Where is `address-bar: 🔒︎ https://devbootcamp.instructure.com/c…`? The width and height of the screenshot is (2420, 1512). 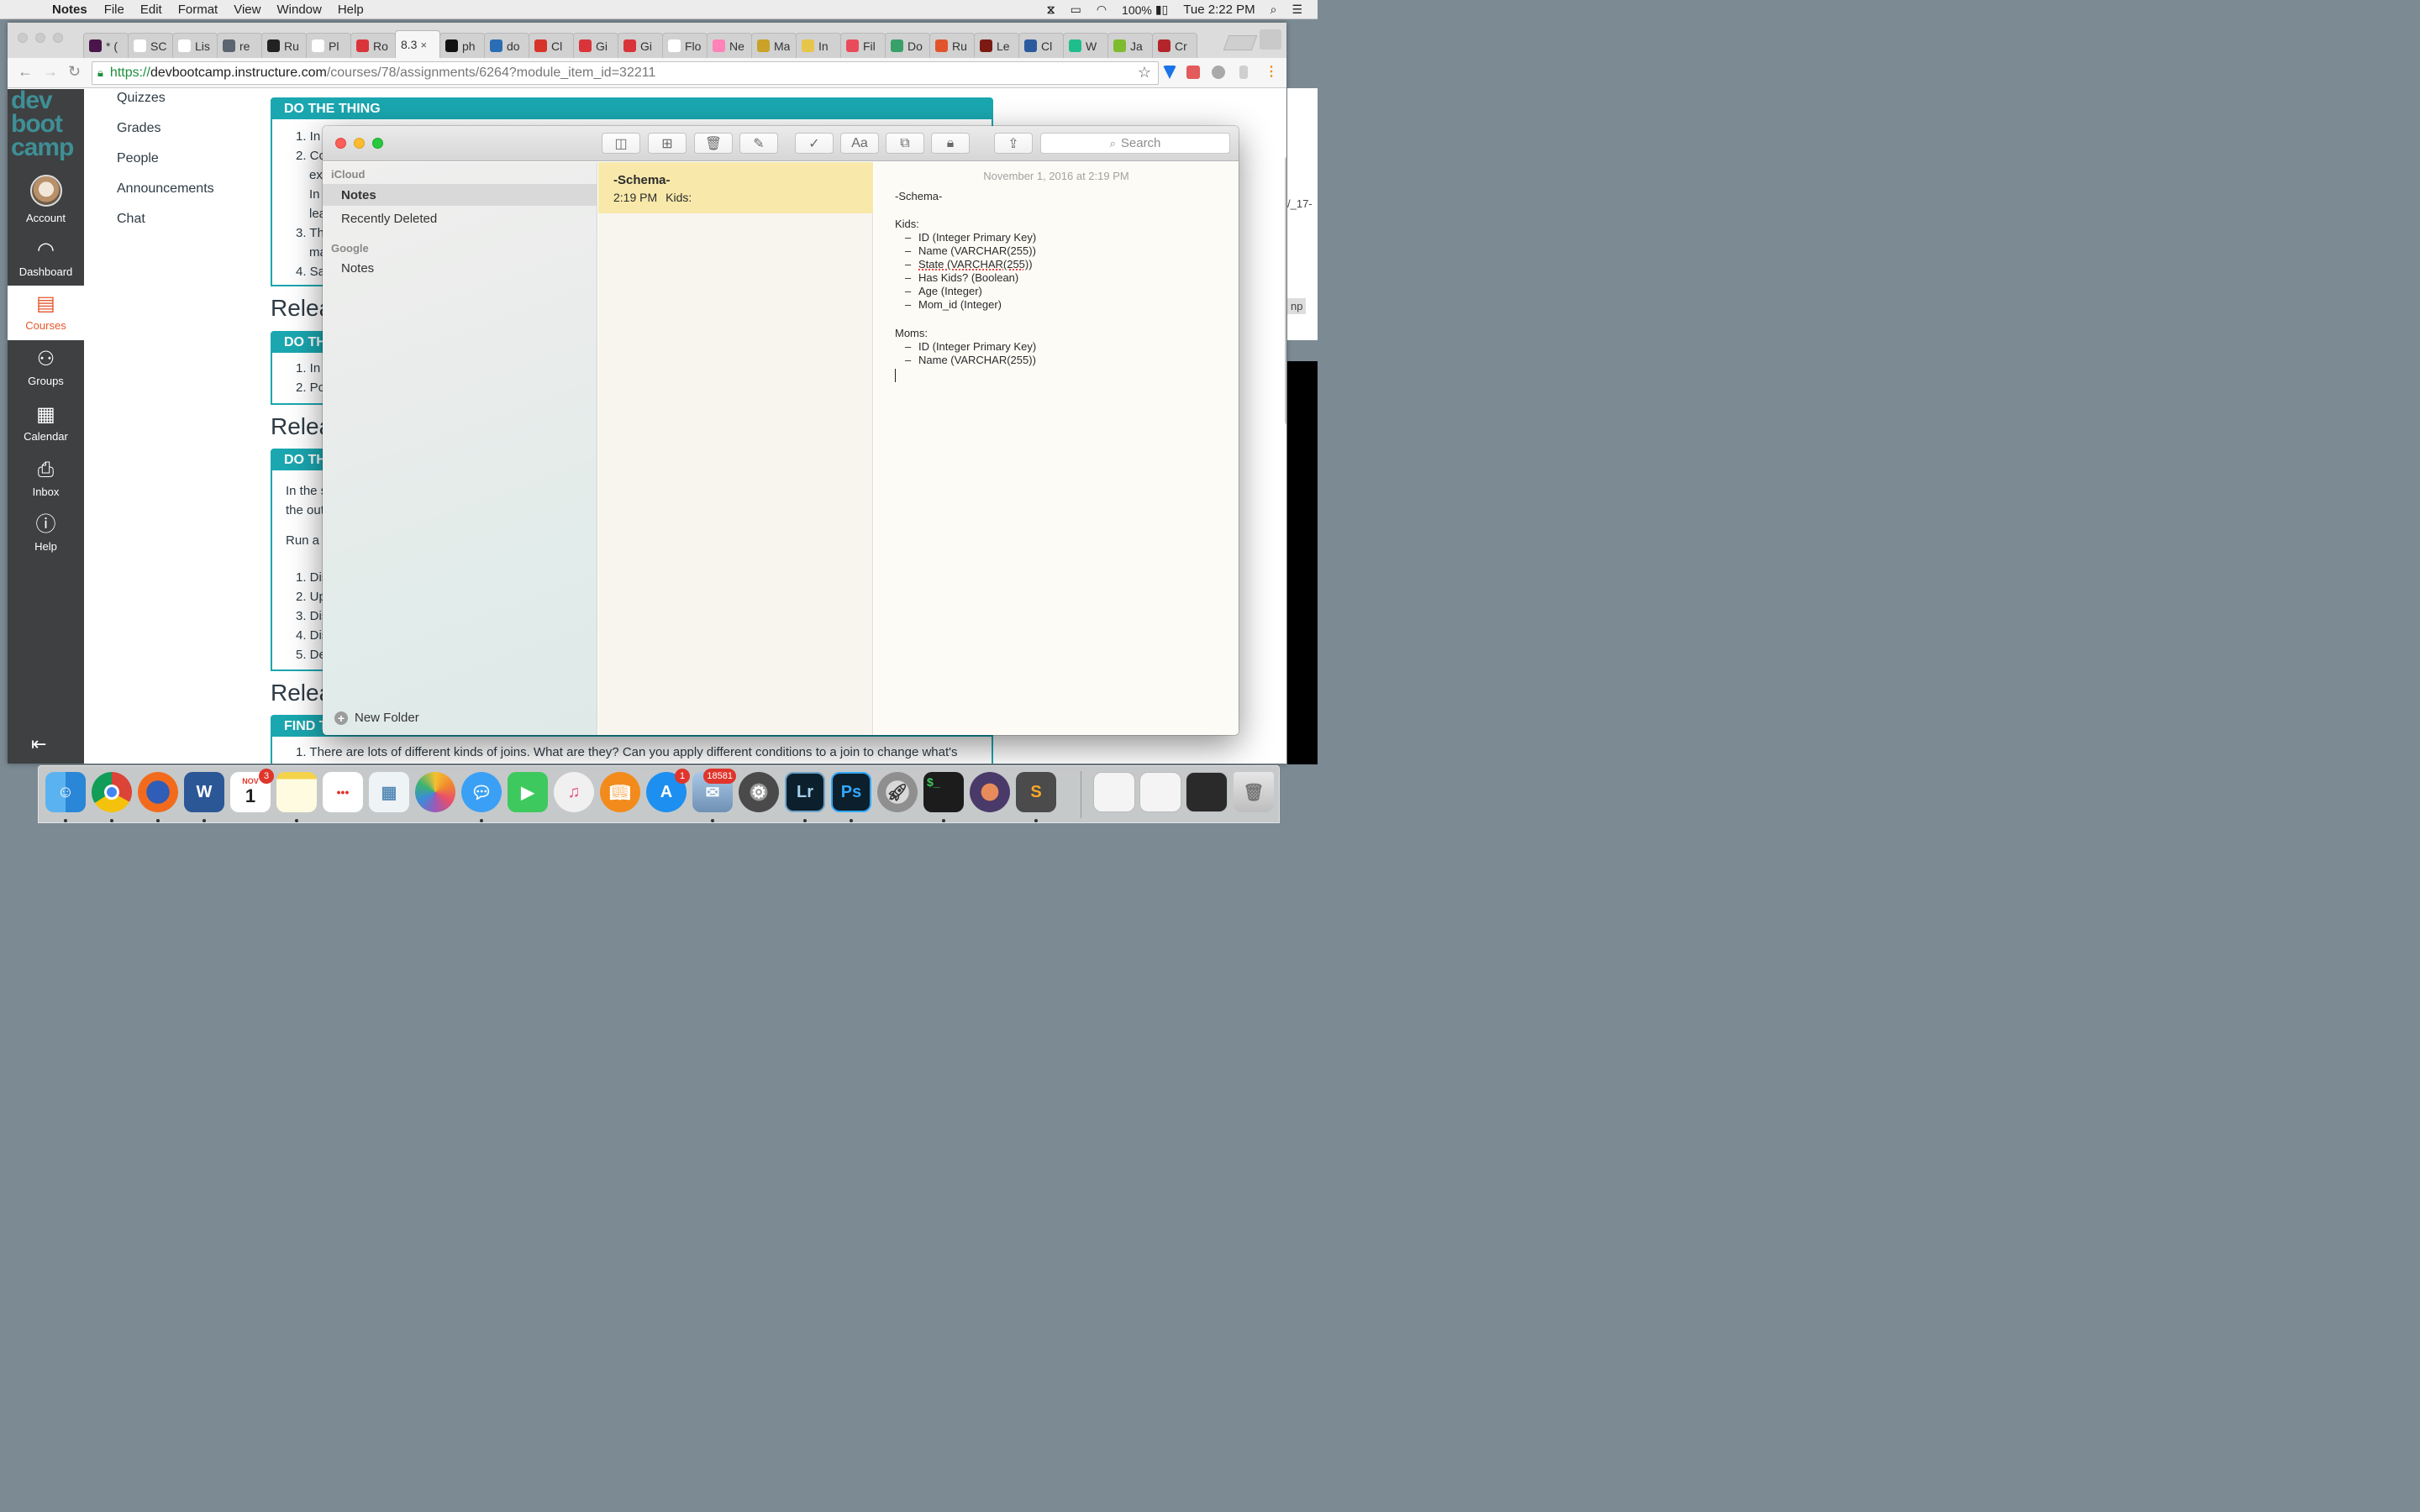 address-bar: 🔒︎ https://devbootcamp.instructure.com/c… is located at coordinates (626, 73).